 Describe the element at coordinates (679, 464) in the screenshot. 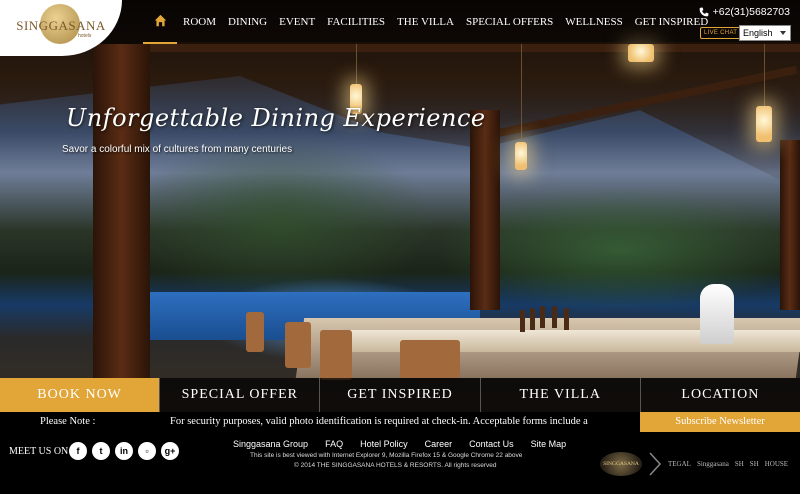

I see `partner-logo: TEGAL` at that location.